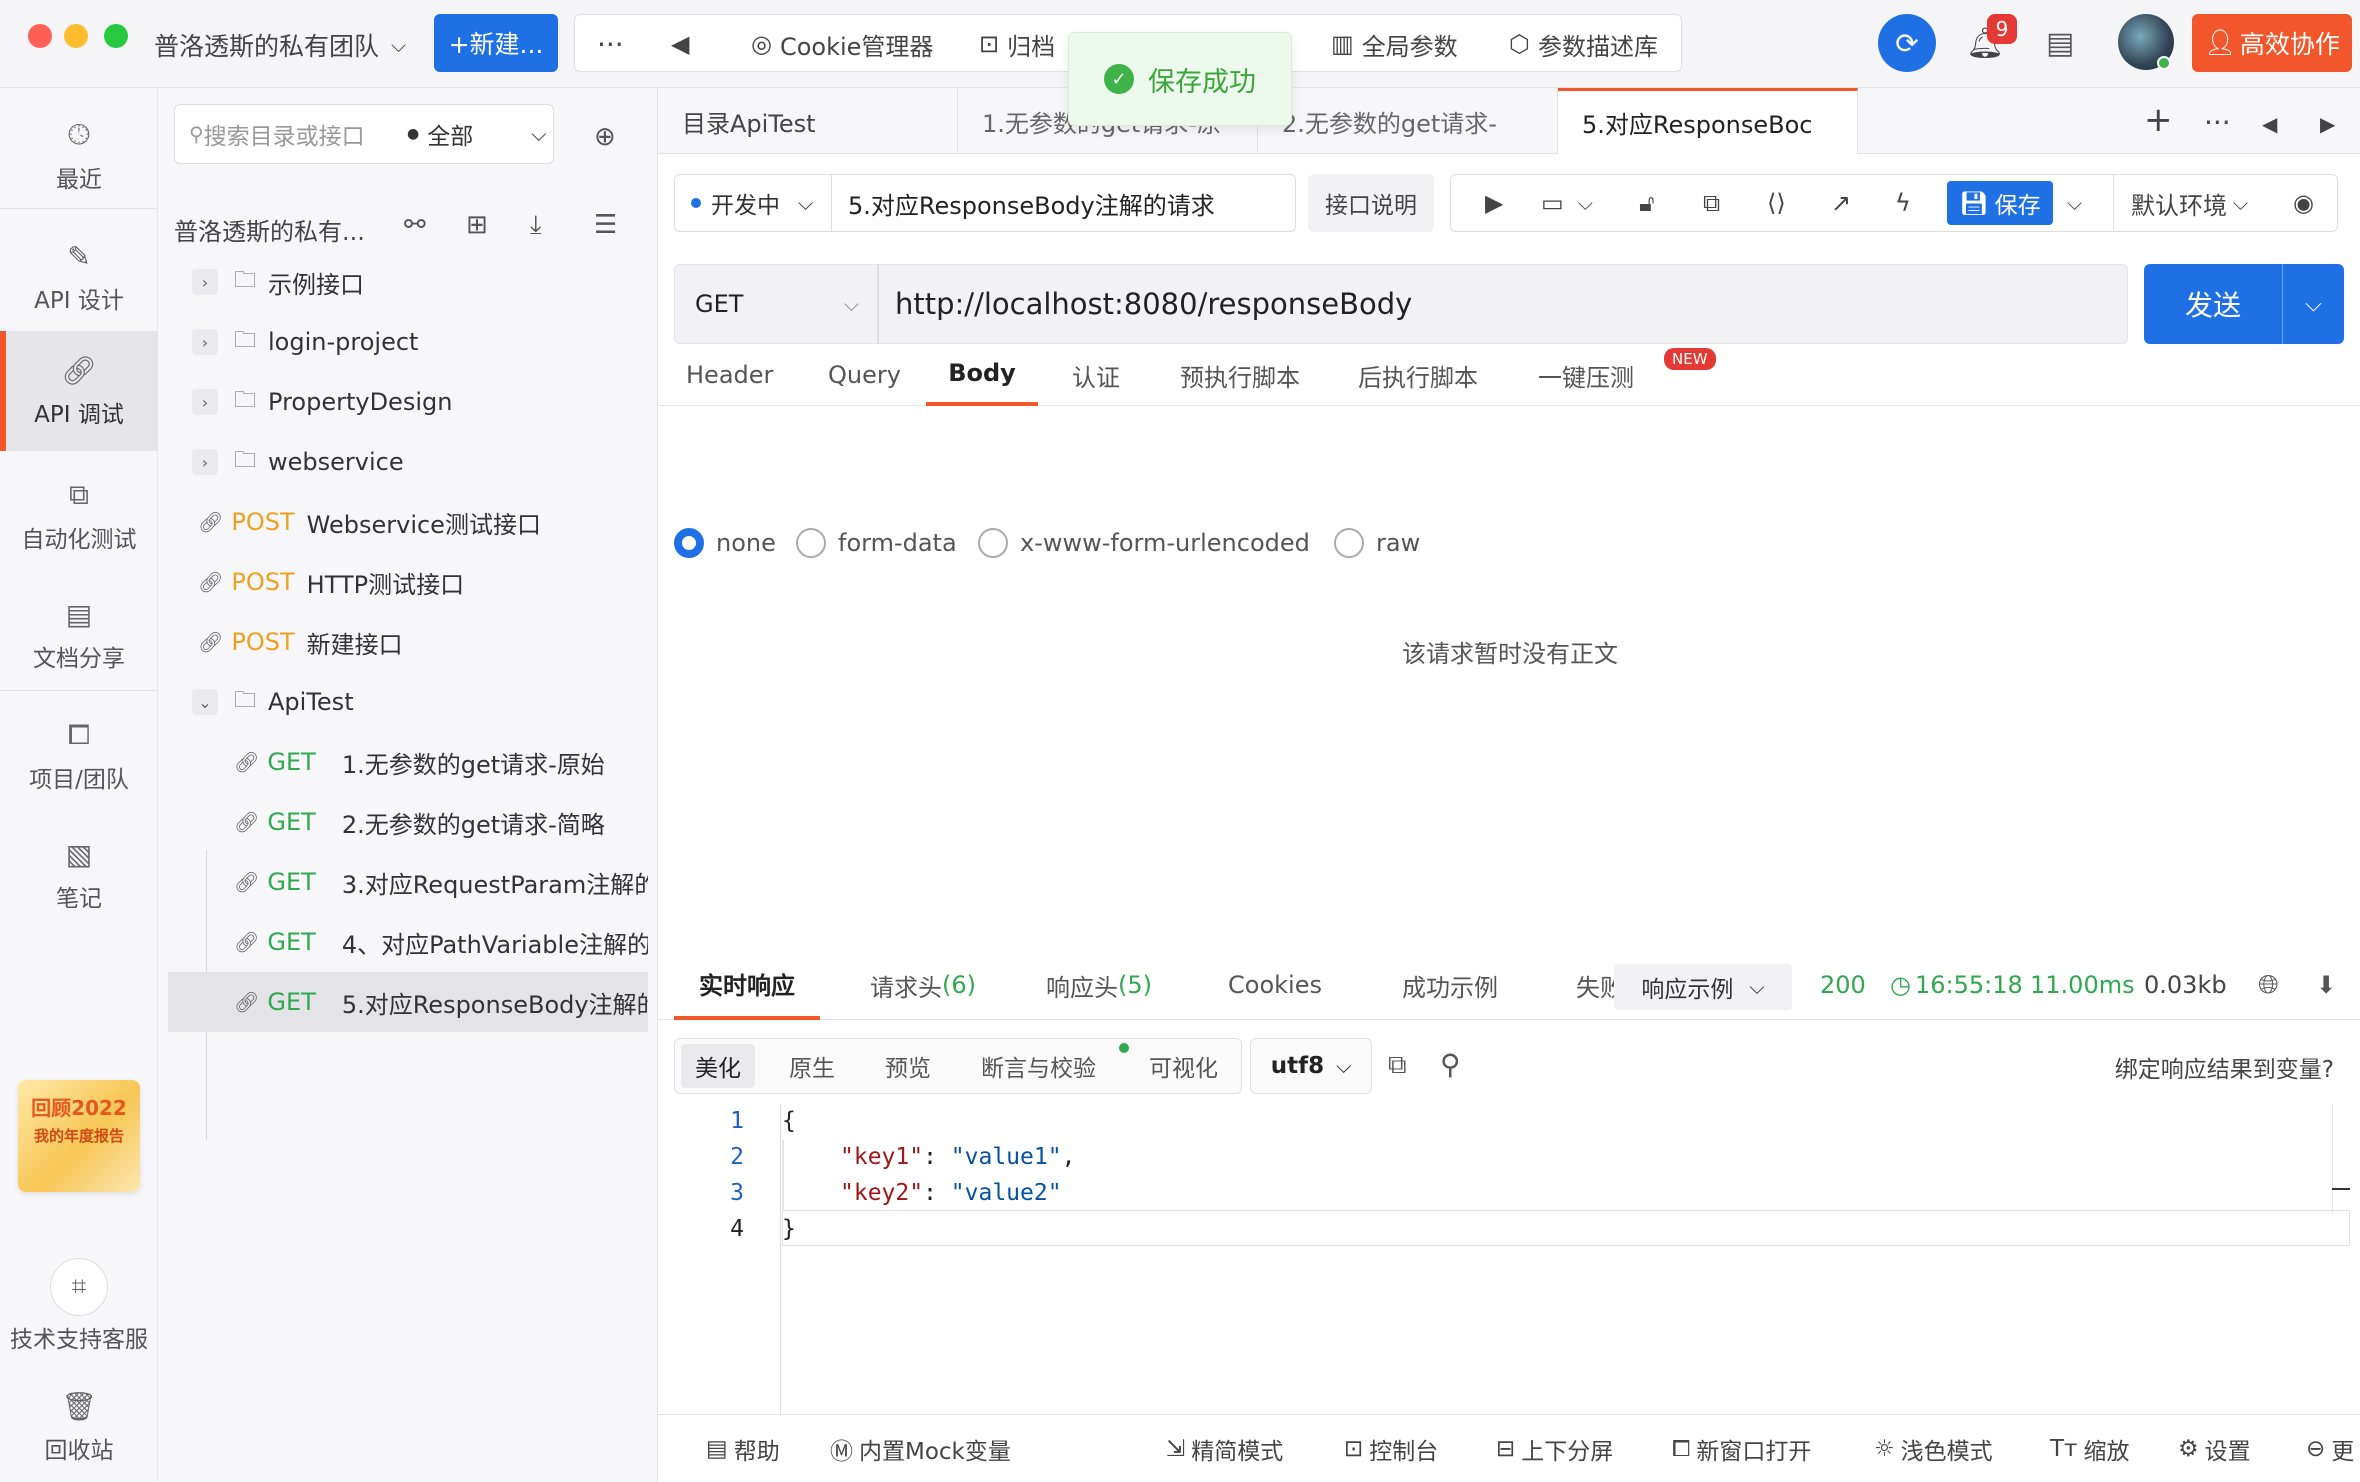 This screenshot has width=2360, height=1482. What do you see at coordinates (1377, 543) in the screenshot?
I see `body-type-raw: raw` at bounding box center [1377, 543].